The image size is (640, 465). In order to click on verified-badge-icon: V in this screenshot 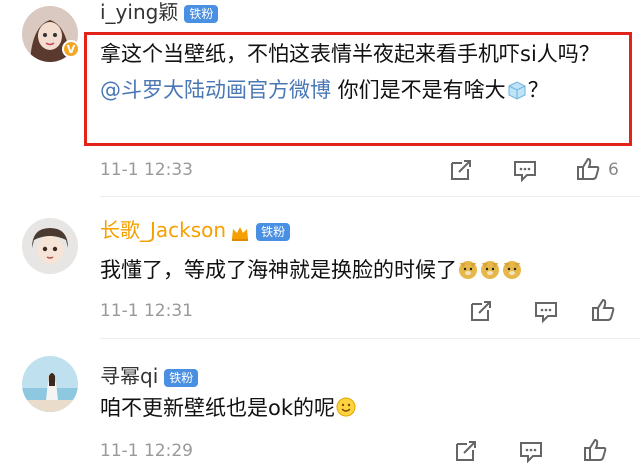, I will do `click(71, 49)`.